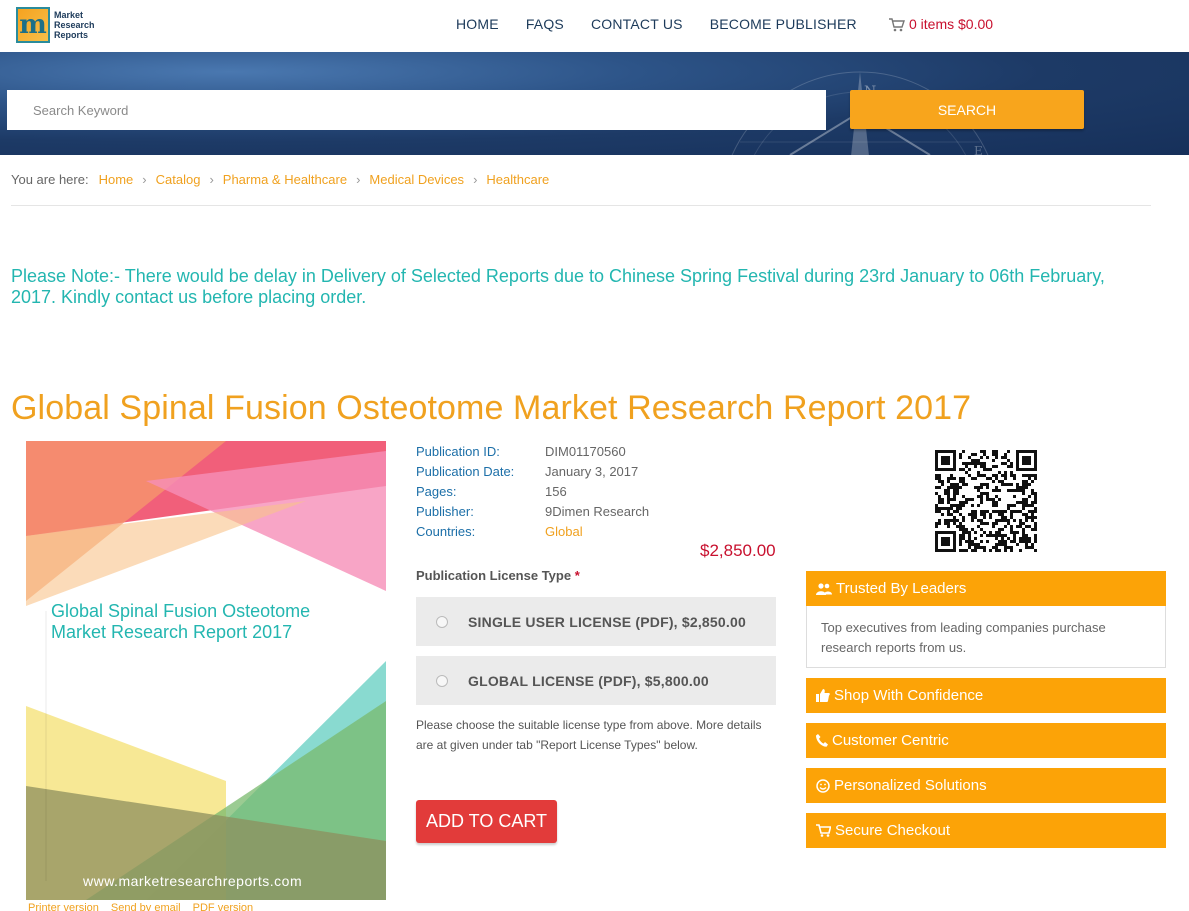 This screenshot has height=911, width=1189. Describe the element at coordinates (465, 471) in the screenshot. I see `meta-label: Publication Date:` at that location.